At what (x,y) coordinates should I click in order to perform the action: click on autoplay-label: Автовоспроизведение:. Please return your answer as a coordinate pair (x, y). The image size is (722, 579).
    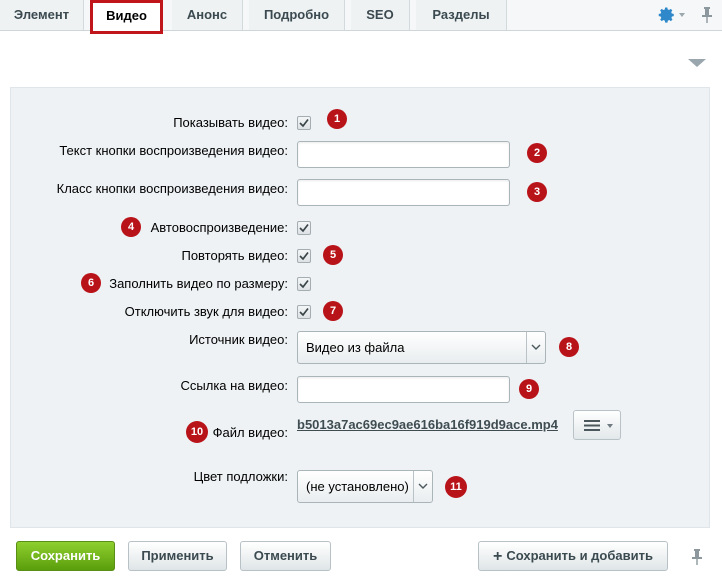
    Looking at the image, I should click on (219, 227).